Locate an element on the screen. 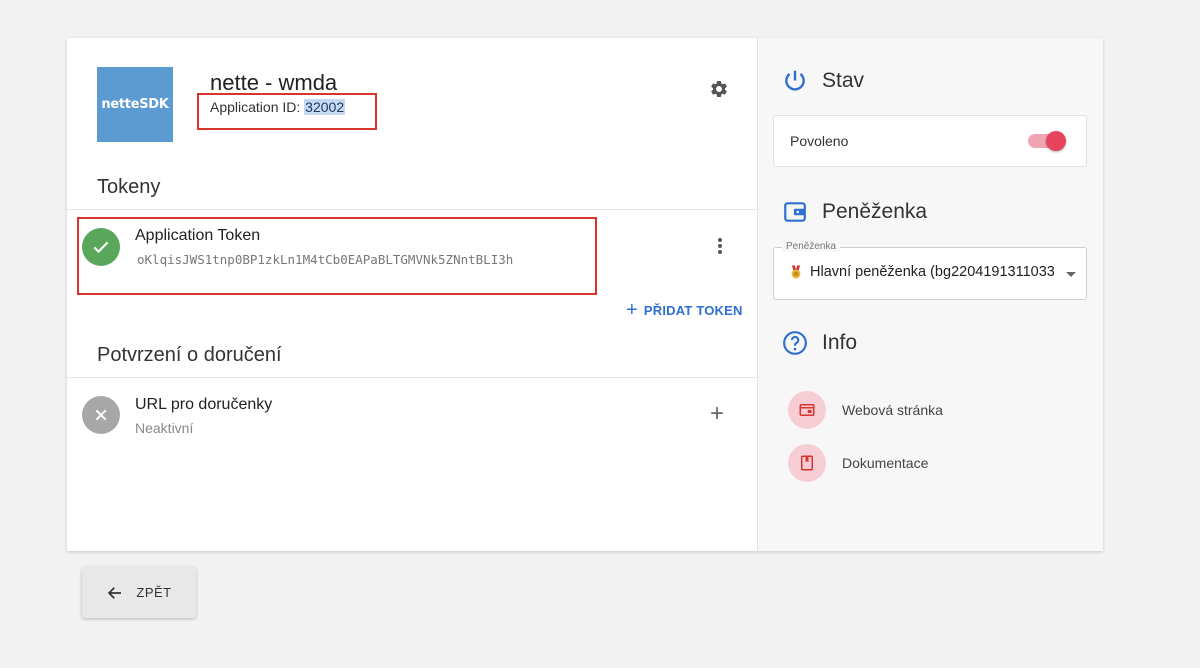 The width and height of the screenshot is (1200, 668). app-logo: netteSDK is located at coordinates (135, 104).